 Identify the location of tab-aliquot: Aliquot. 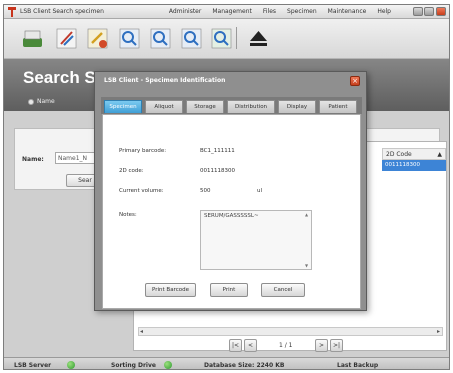
(164, 106).